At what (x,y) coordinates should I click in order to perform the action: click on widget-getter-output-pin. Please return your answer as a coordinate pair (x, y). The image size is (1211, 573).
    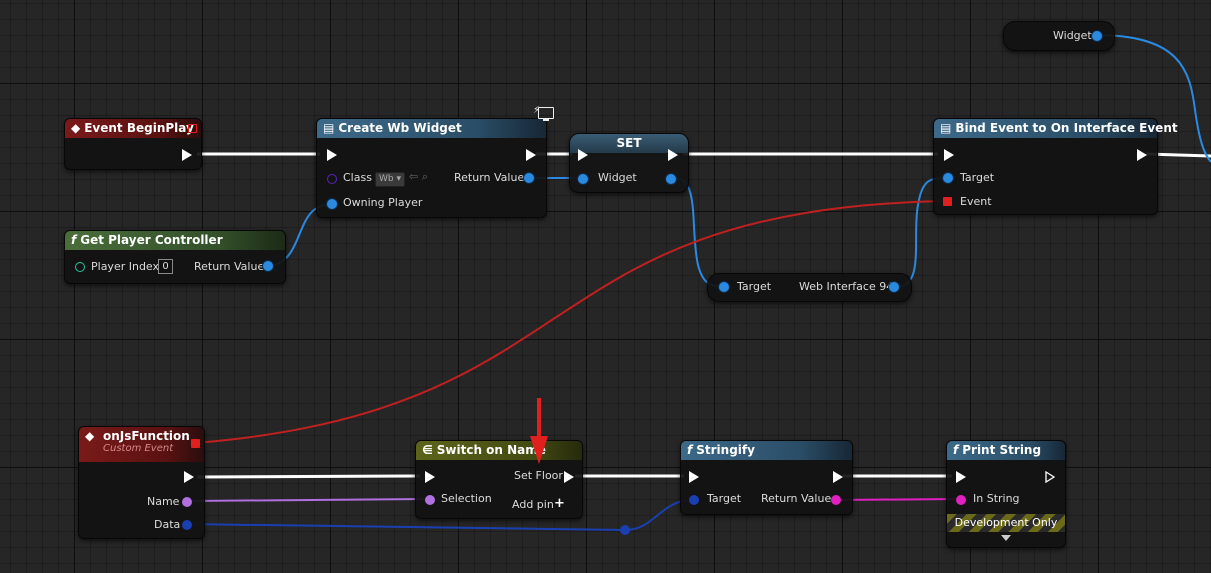
    Looking at the image, I should click on (1097, 36).